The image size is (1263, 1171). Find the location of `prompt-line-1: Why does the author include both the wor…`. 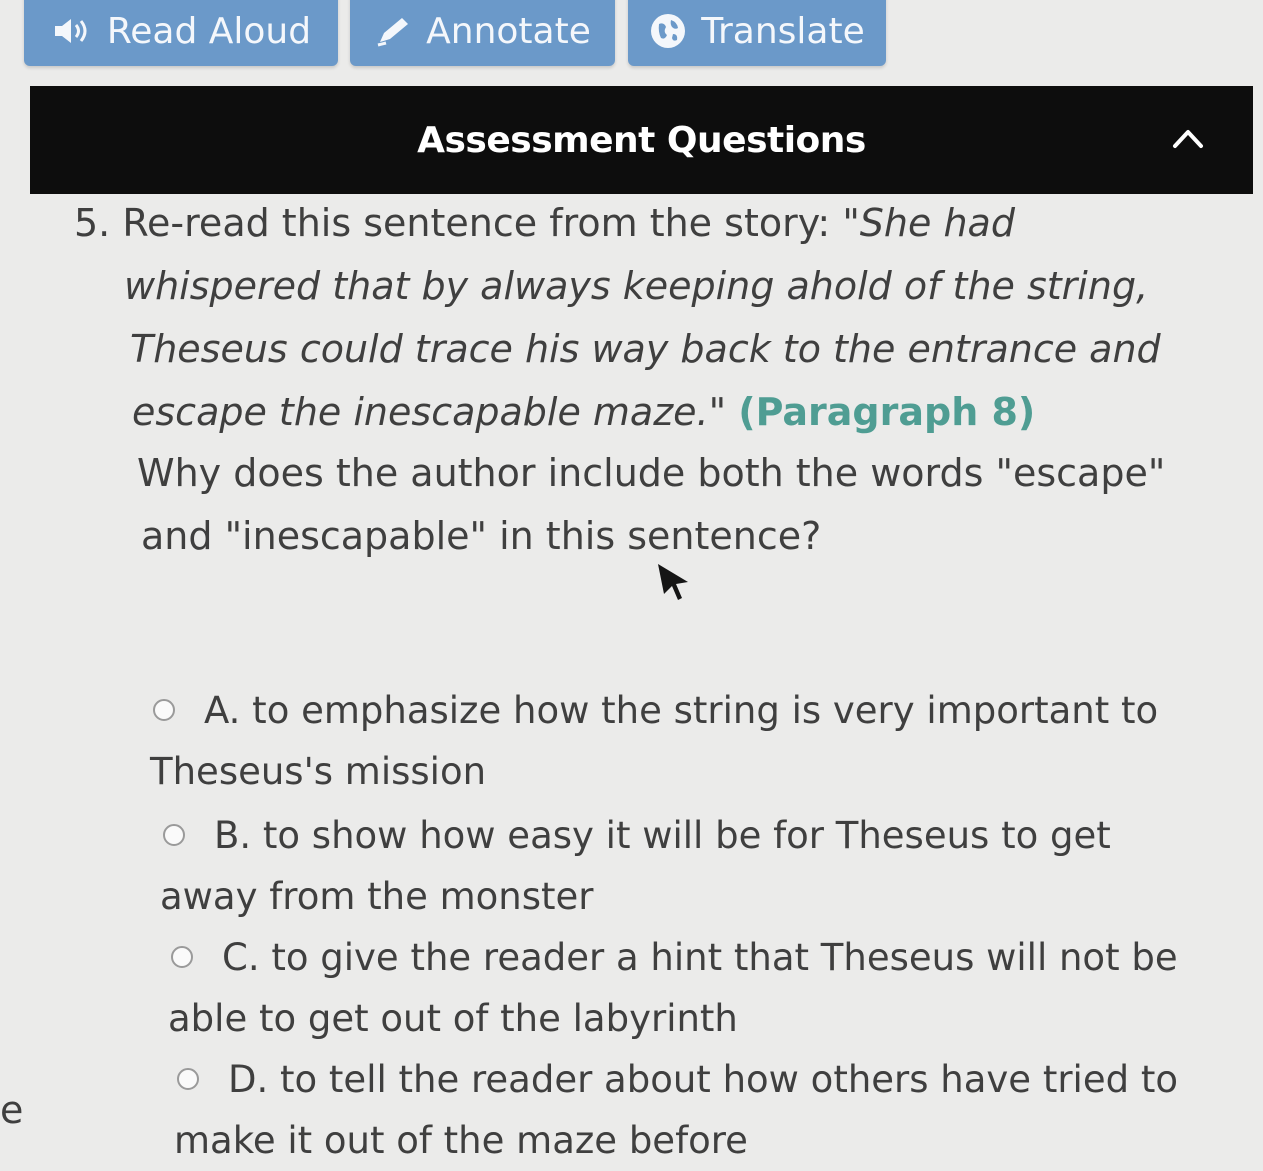

prompt-line-1: Why does the author include both the wor… is located at coordinates (651, 473).